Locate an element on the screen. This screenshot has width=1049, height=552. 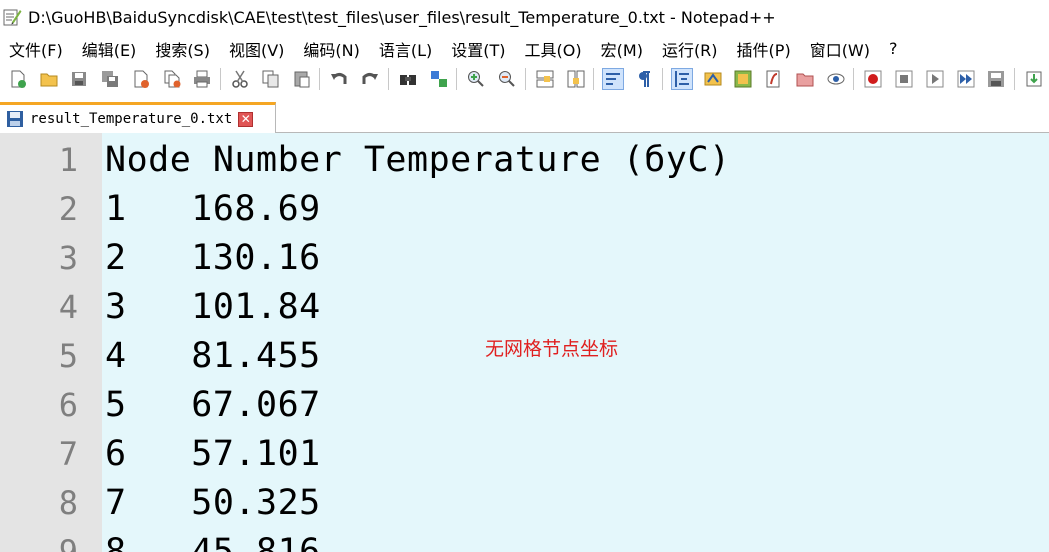
menu-macro: 宏(M) is located at coordinates (622, 49).